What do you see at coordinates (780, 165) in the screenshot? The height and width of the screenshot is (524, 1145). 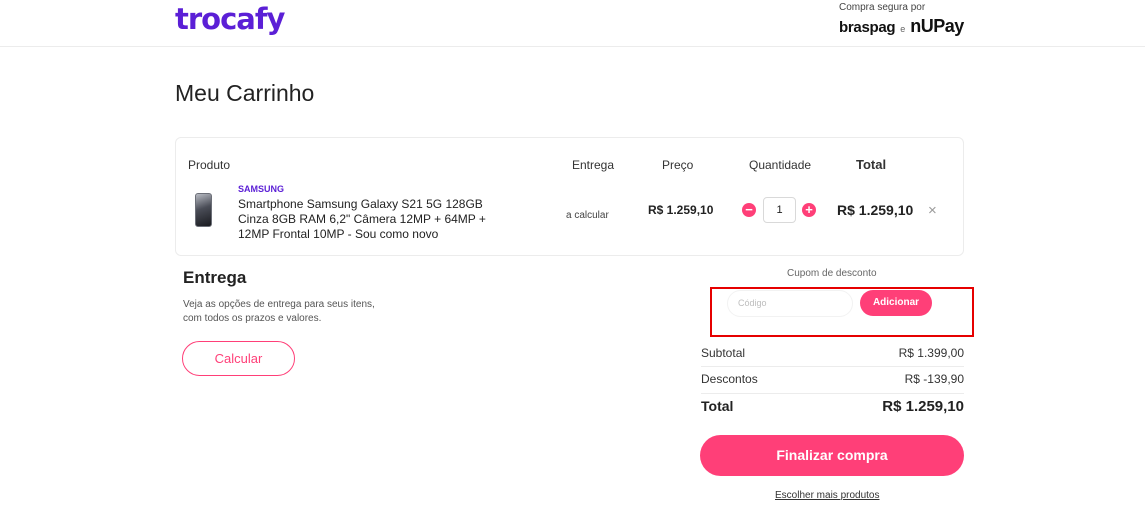 I see `column-header-quantity: Quantidade` at bounding box center [780, 165].